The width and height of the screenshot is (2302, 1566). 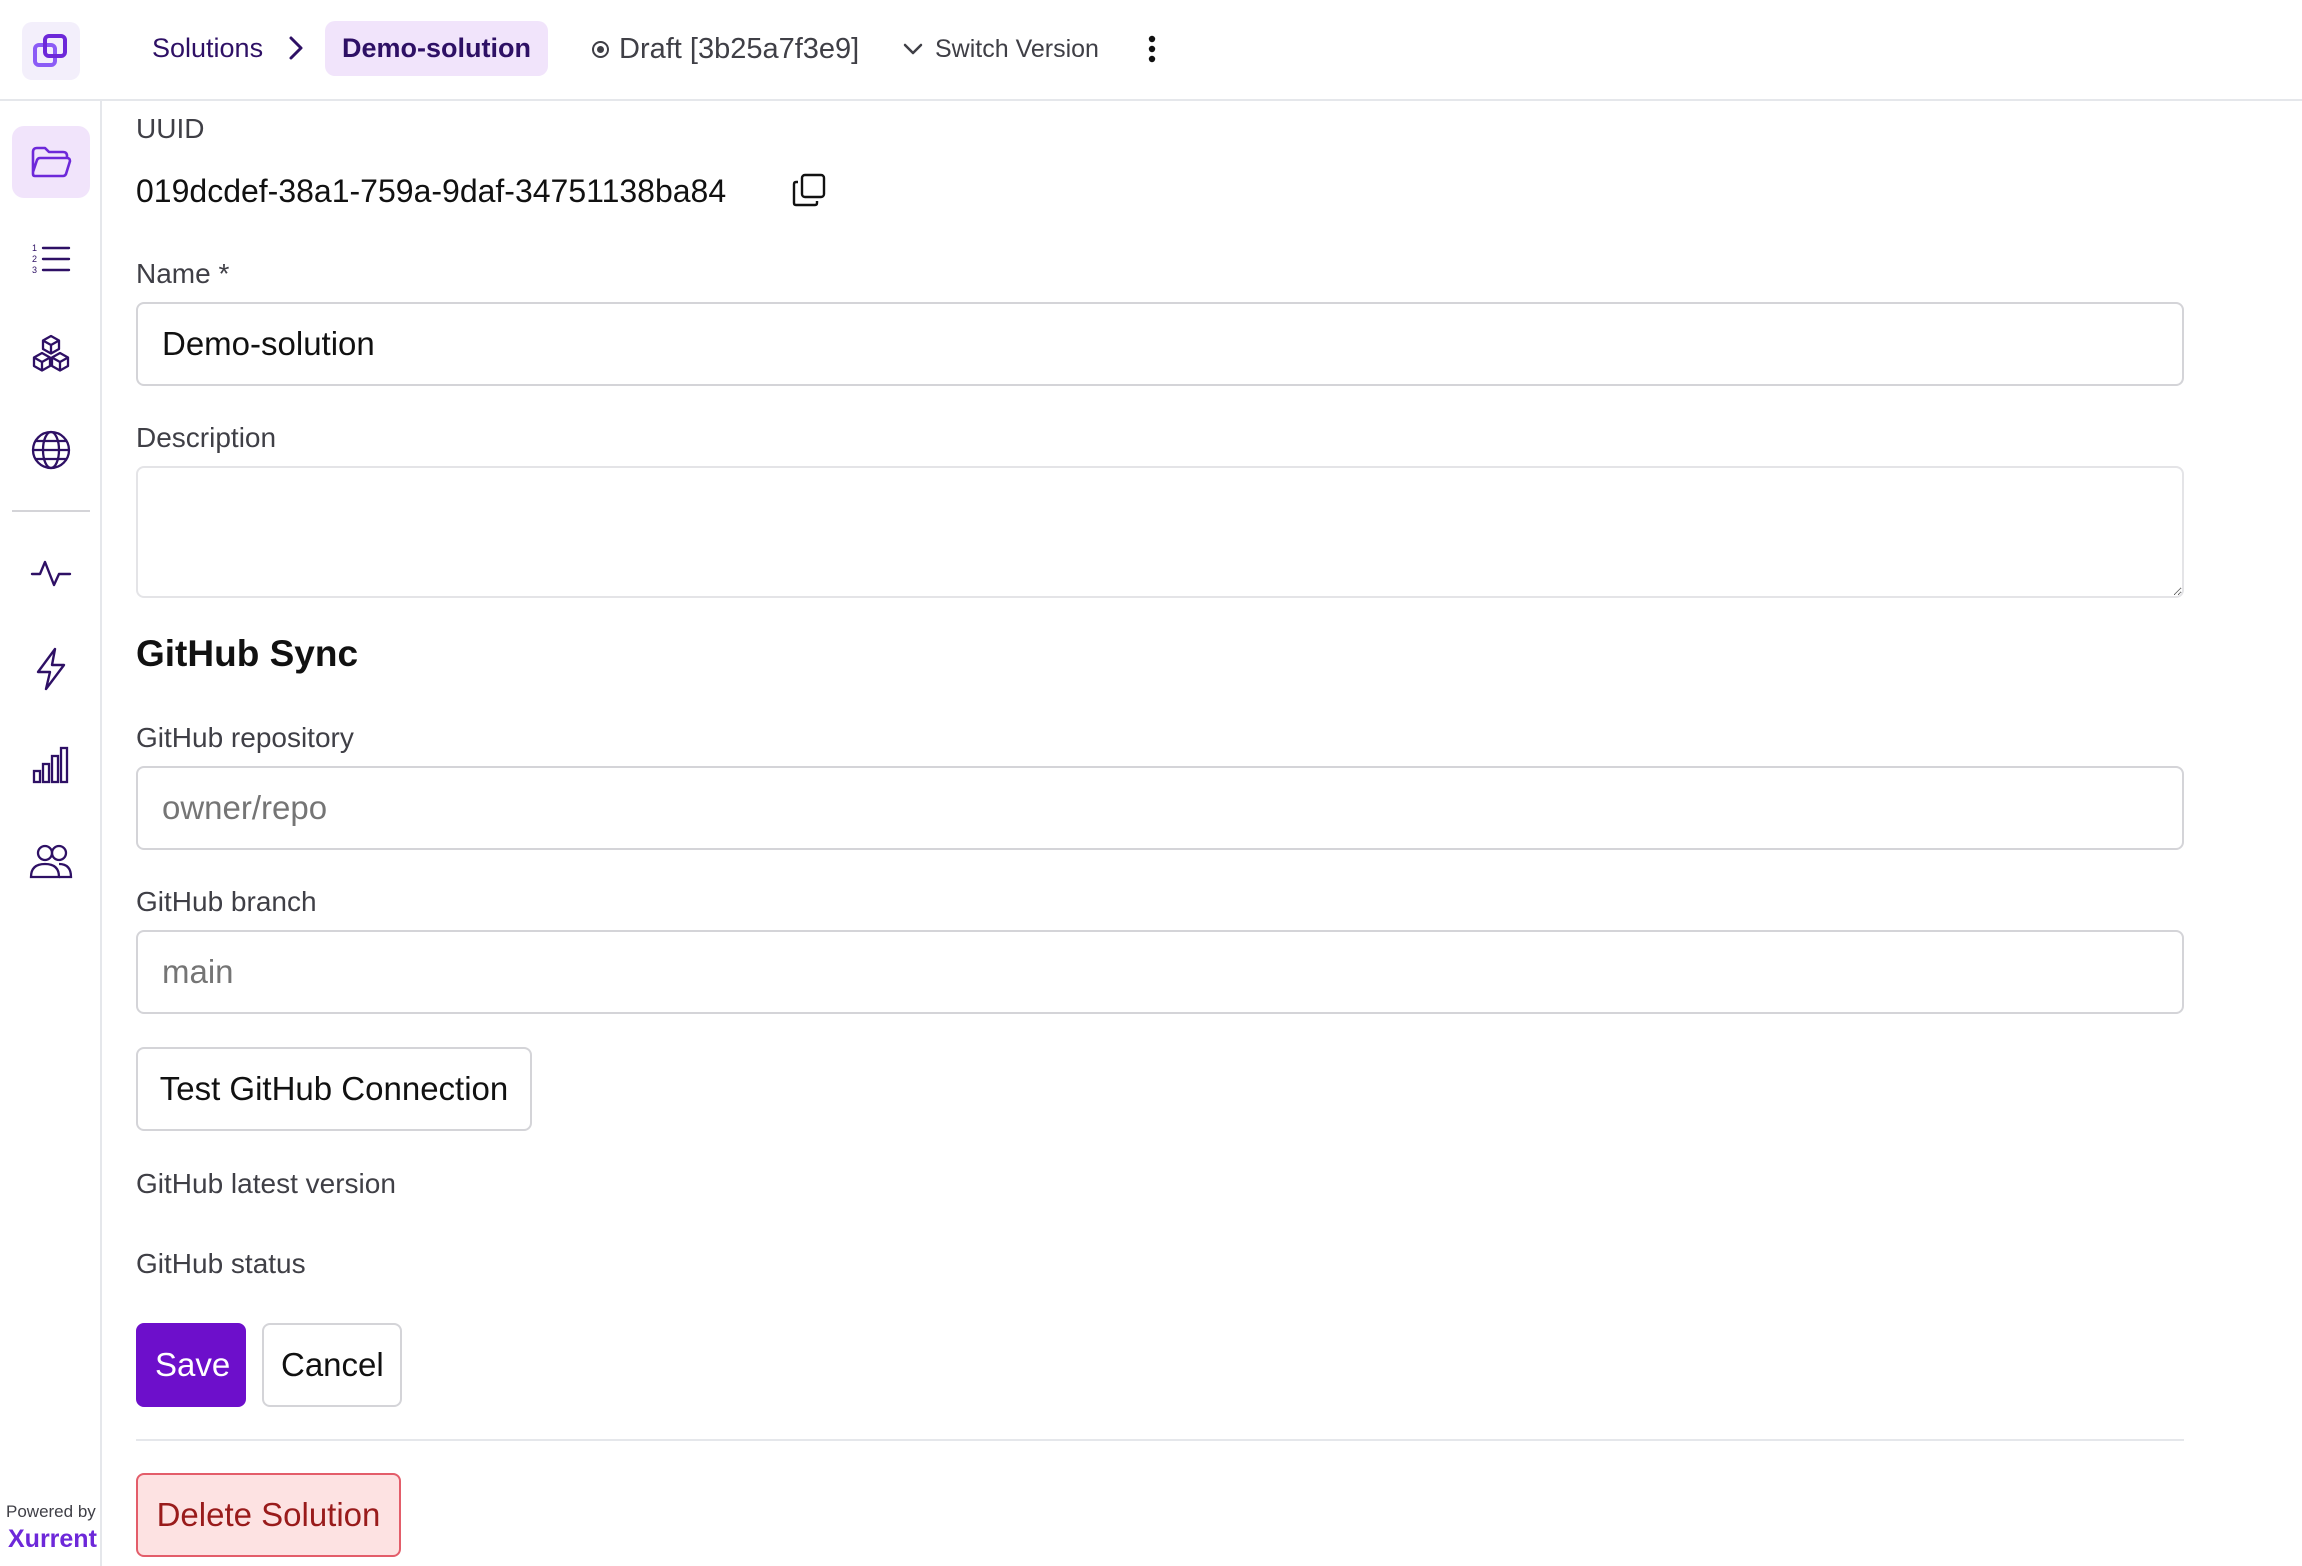 I want to click on delete-solution-button: Delete Solution, so click(x=268, y=1515).